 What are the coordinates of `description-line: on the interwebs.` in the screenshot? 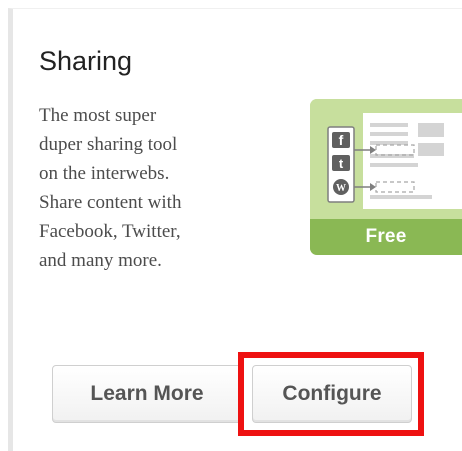 It's located at (104, 173).